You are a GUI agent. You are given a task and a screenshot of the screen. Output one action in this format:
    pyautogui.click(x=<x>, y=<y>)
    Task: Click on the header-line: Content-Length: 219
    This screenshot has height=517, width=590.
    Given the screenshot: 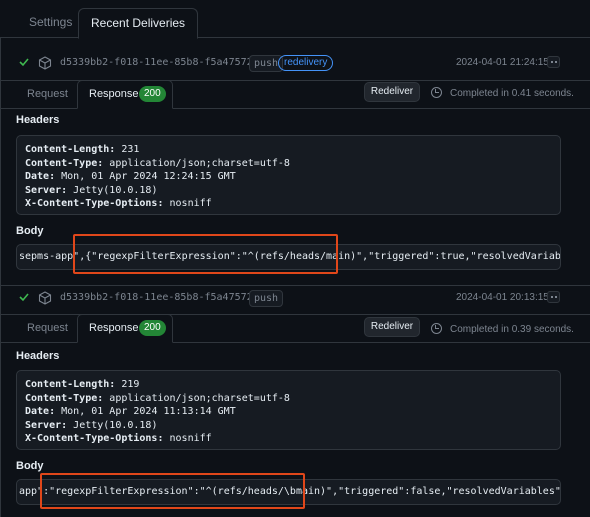 What is the action you would take?
    pyautogui.click(x=82, y=384)
    